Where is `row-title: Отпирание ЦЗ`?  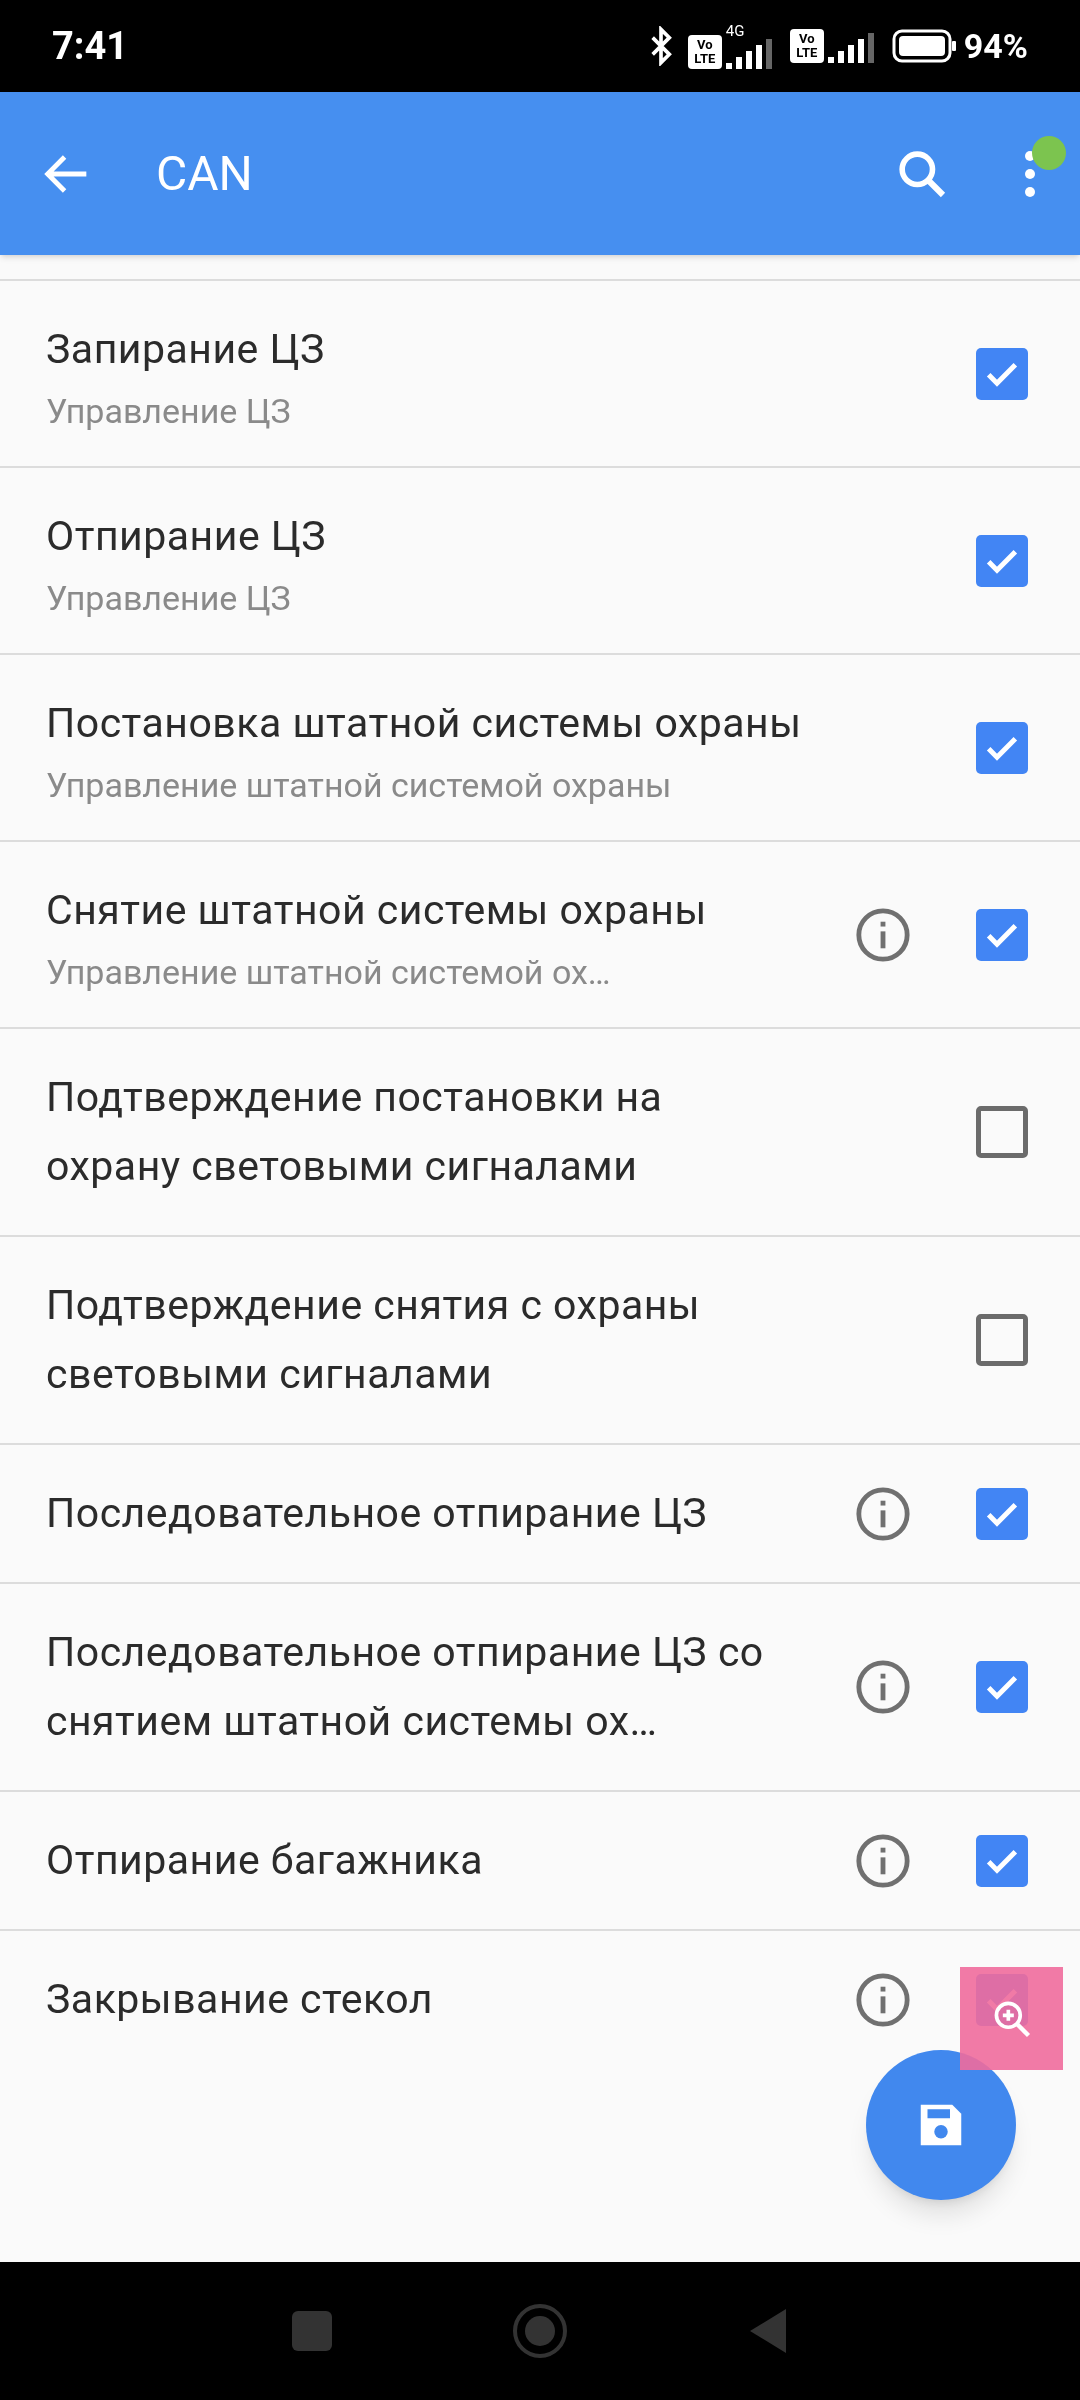 row-title: Отпирание ЦЗ is located at coordinates (187, 536).